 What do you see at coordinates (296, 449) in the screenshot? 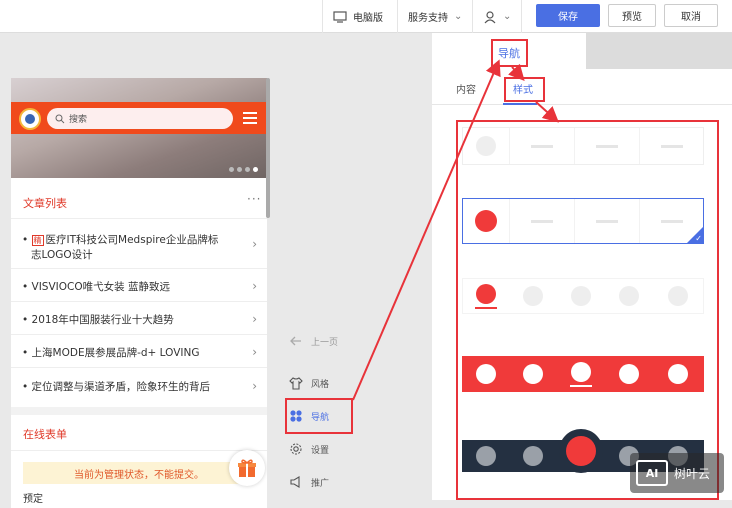
I see `gear-icon` at bounding box center [296, 449].